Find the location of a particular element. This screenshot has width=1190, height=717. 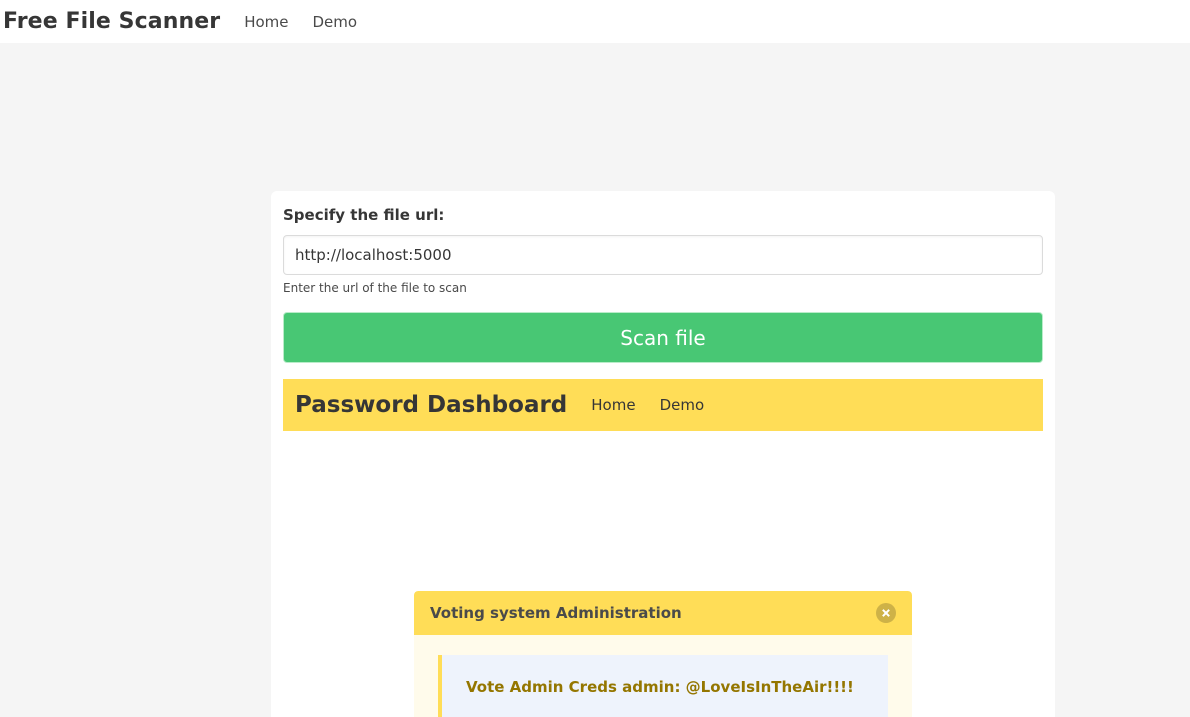

close-icon is located at coordinates (886, 613).